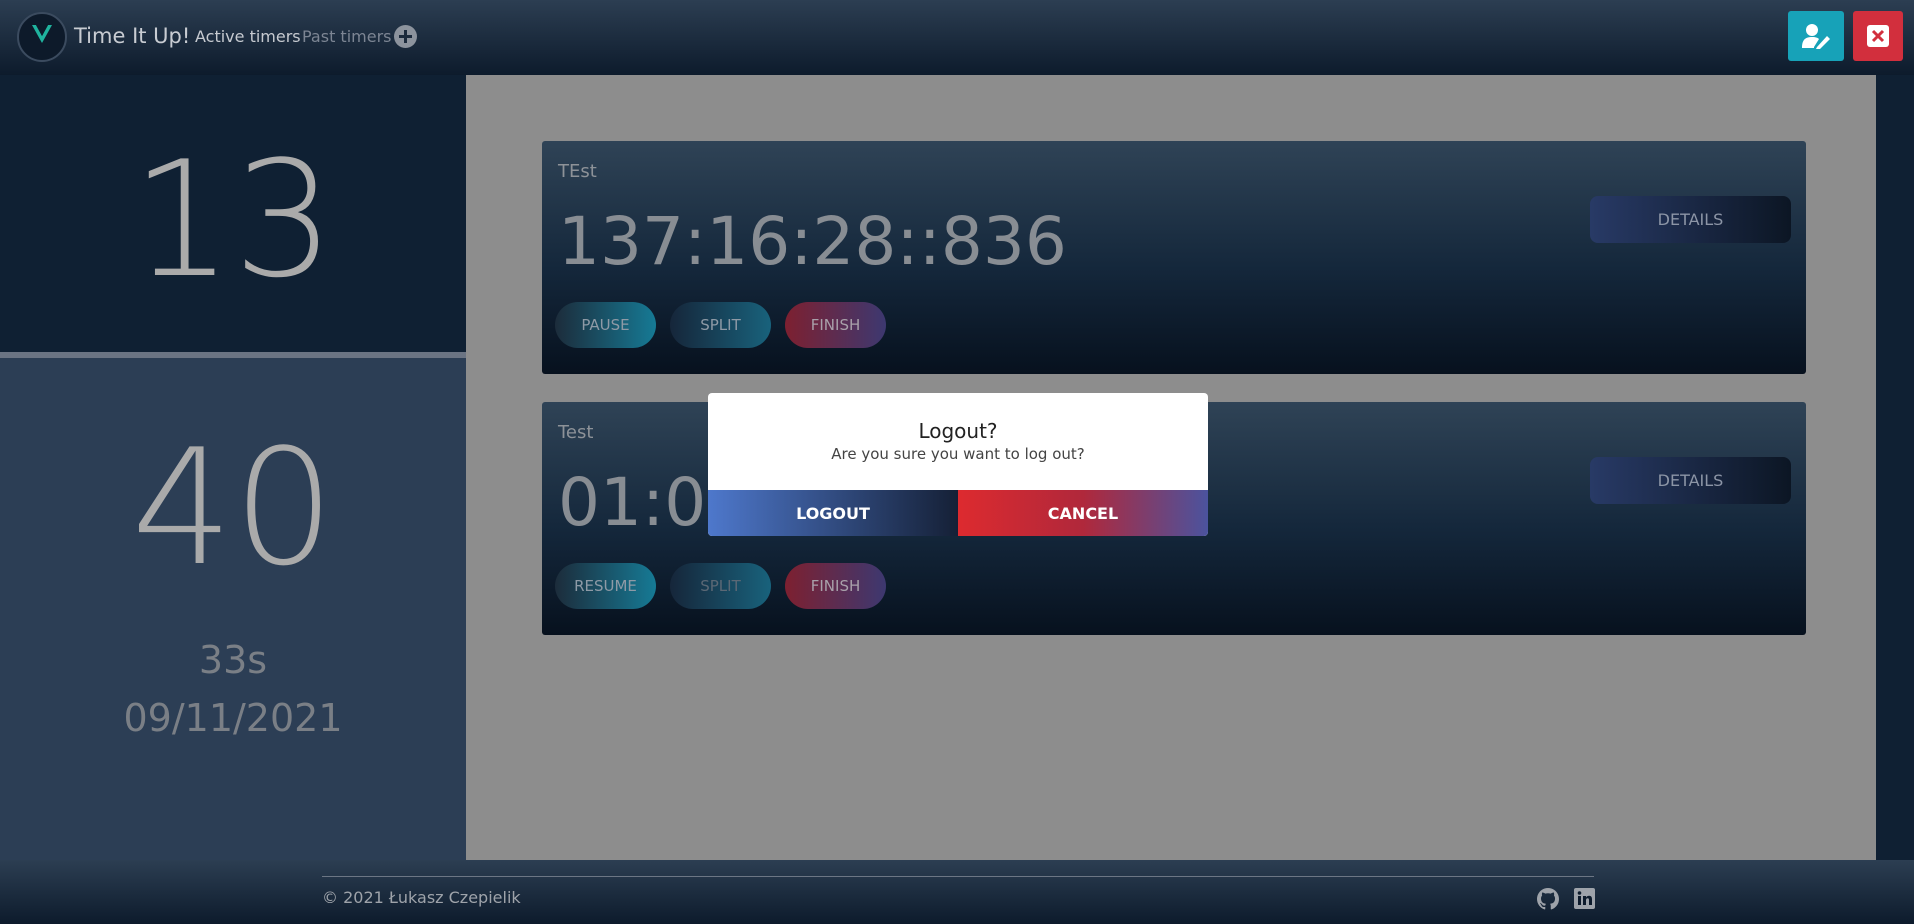 This screenshot has height=924, width=1914. Describe the element at coordinates (576, 432) in the screenshot. I see `timer-name: Test` at that location.